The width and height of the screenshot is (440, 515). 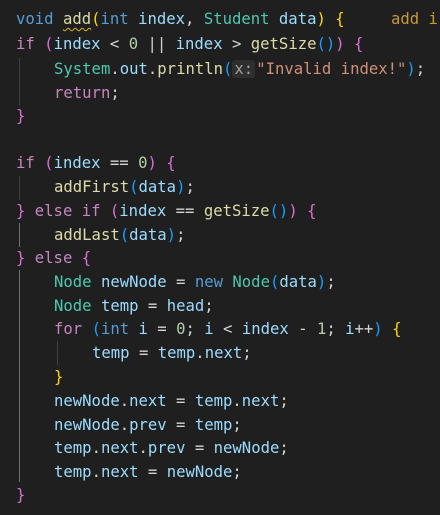 I want to click on code-line-12: Node newNode = new Node(data);, so click(x=195, y=283).